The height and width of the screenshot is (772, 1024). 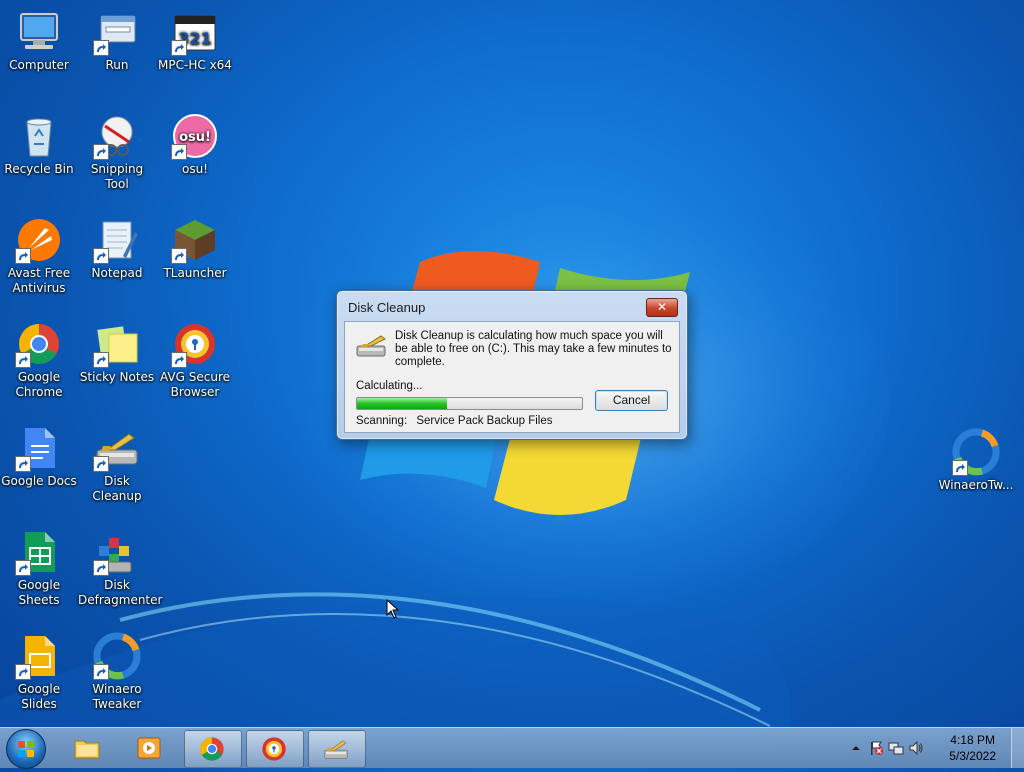 What do you see at coordinates (195, 32) in the screenshot?
I see `mpc-hc-icon: 321` at bounding box center [195, 32].